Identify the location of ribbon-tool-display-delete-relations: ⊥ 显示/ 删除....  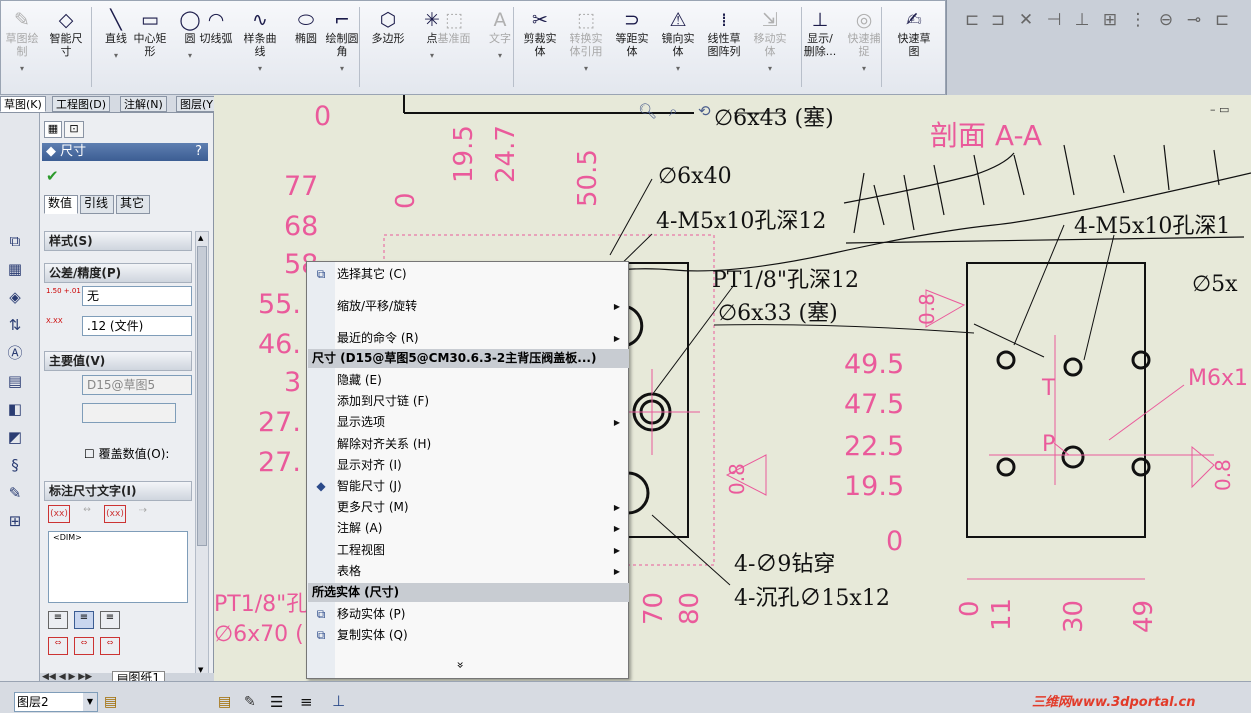
(820, 33).